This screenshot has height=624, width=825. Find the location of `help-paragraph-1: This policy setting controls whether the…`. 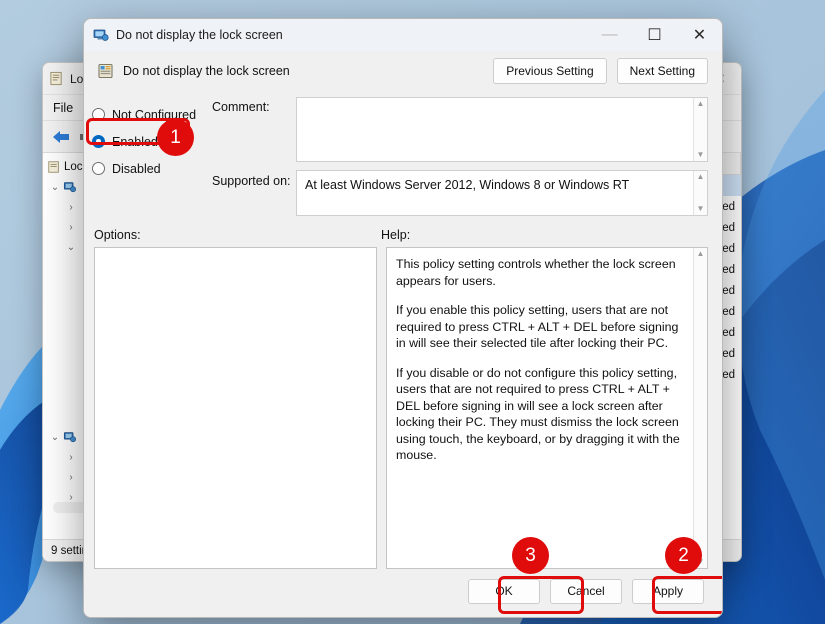

help-paragraph-1: This policy setting controls whether the… is located at coordinates (536, 272).